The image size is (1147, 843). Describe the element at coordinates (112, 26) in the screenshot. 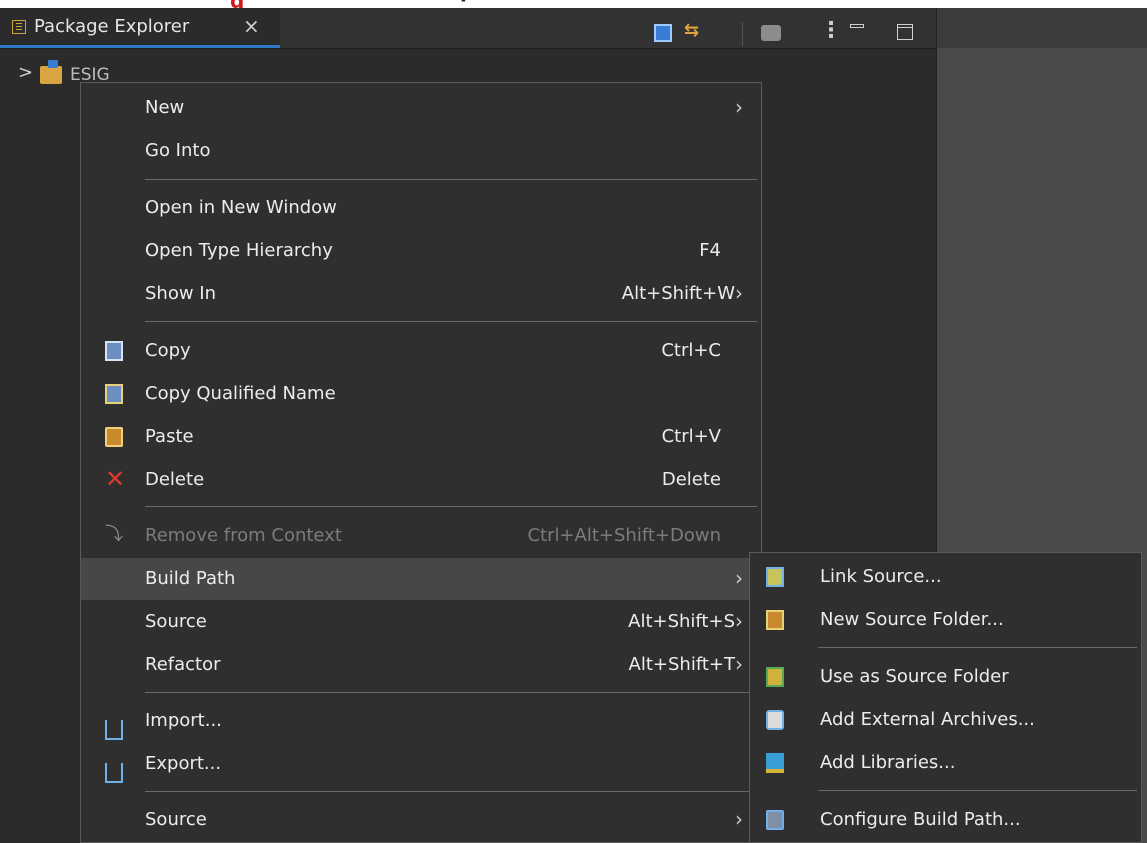

I see `tab-label: Package Explorer` at that location.